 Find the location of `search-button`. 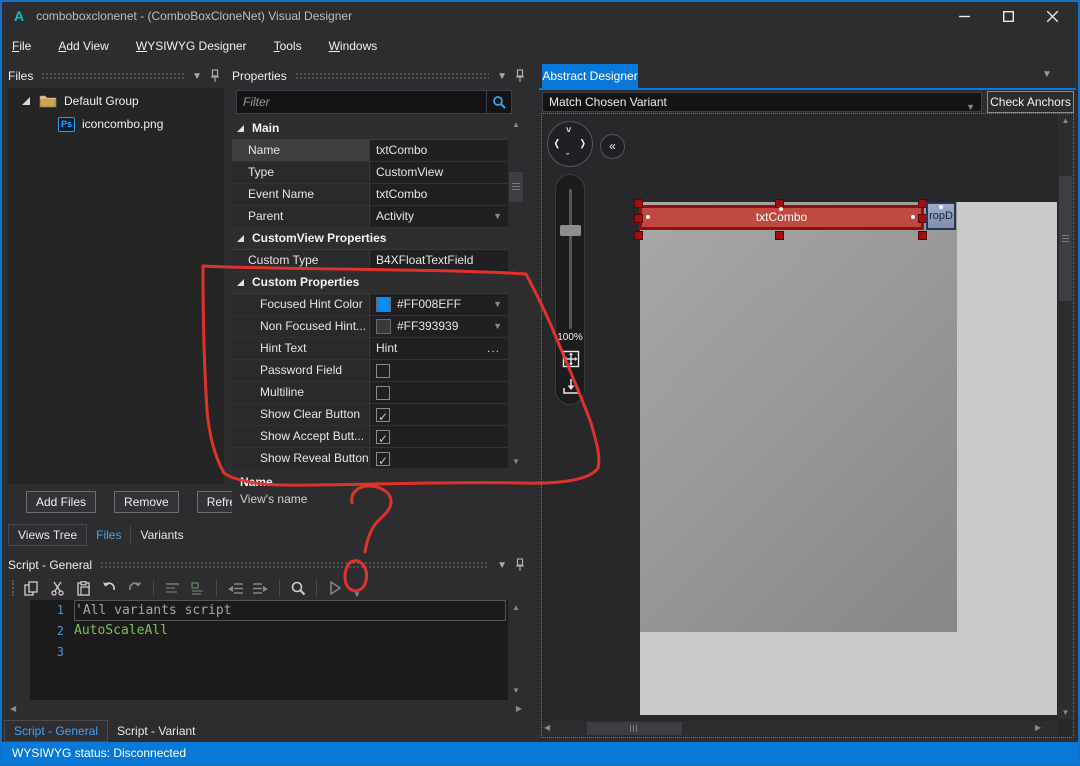

search-button is located at coordinates (499, 102).